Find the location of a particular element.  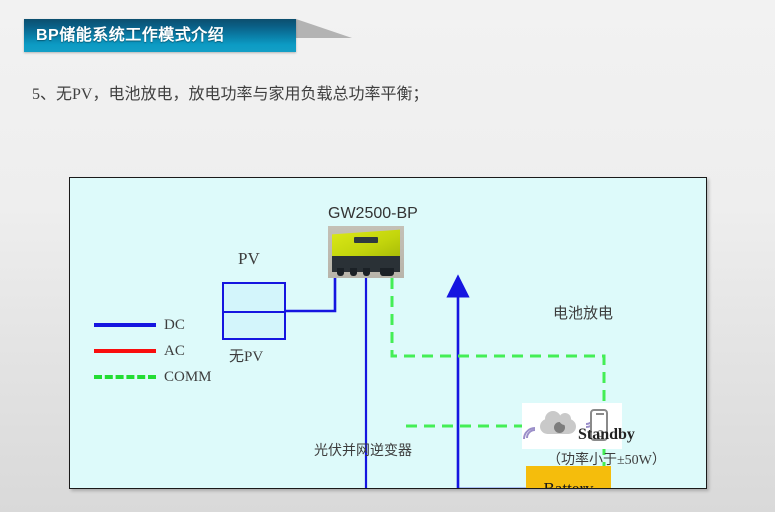

battery-box: Battery is located at coordinates (568, 477).